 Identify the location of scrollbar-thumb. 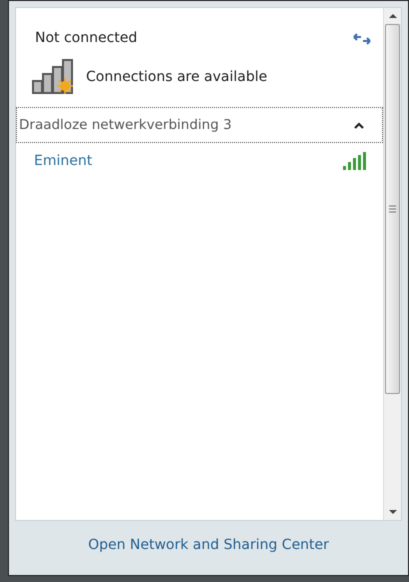
(392, 209).